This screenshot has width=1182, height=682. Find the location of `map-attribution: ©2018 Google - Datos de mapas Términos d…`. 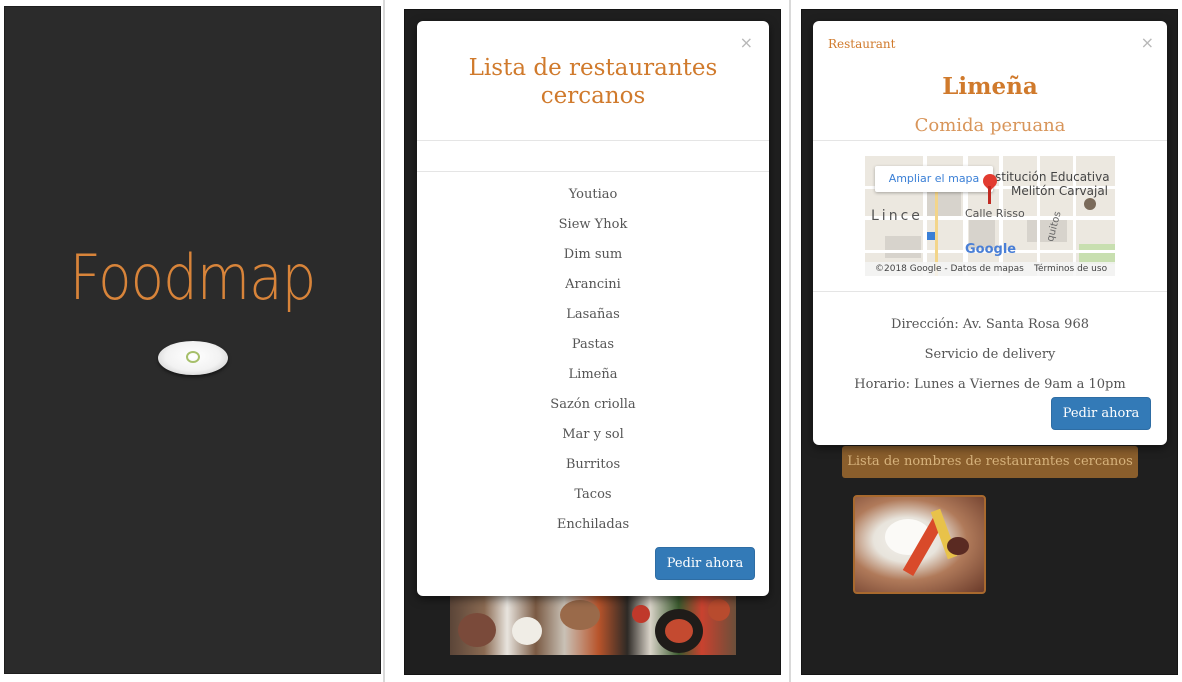

map-attribution: ©2018 Google - Datos de mapas Términos d… is located at coordinates (990, 269).